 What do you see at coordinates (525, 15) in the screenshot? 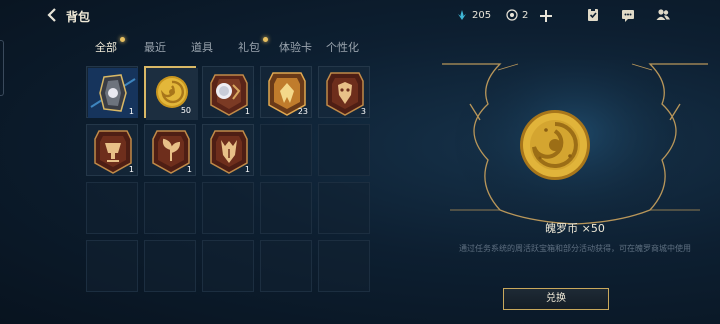
I see `coin-count: 2` at bounding box center [525, 15].